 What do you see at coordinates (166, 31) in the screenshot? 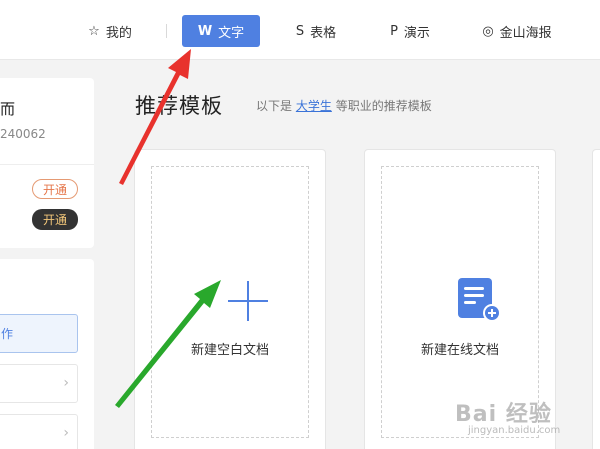
I see `nav-divider` at bounding box center [166, 31].